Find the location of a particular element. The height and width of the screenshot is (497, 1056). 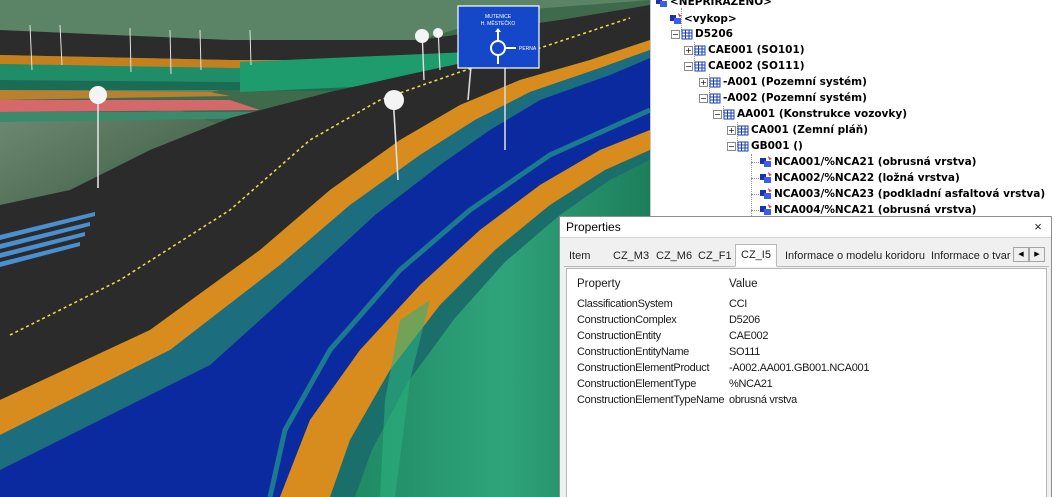

tree-node-vykop: <vykop> is located at coordinates (703, 19).